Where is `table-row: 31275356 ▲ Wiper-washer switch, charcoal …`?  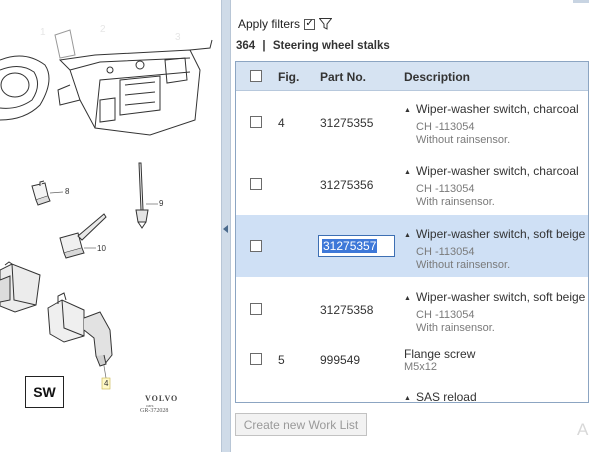 table-row: 31275356 ▲ Wiper-washer switch, charcoal … is located at coordinates (412, 183).